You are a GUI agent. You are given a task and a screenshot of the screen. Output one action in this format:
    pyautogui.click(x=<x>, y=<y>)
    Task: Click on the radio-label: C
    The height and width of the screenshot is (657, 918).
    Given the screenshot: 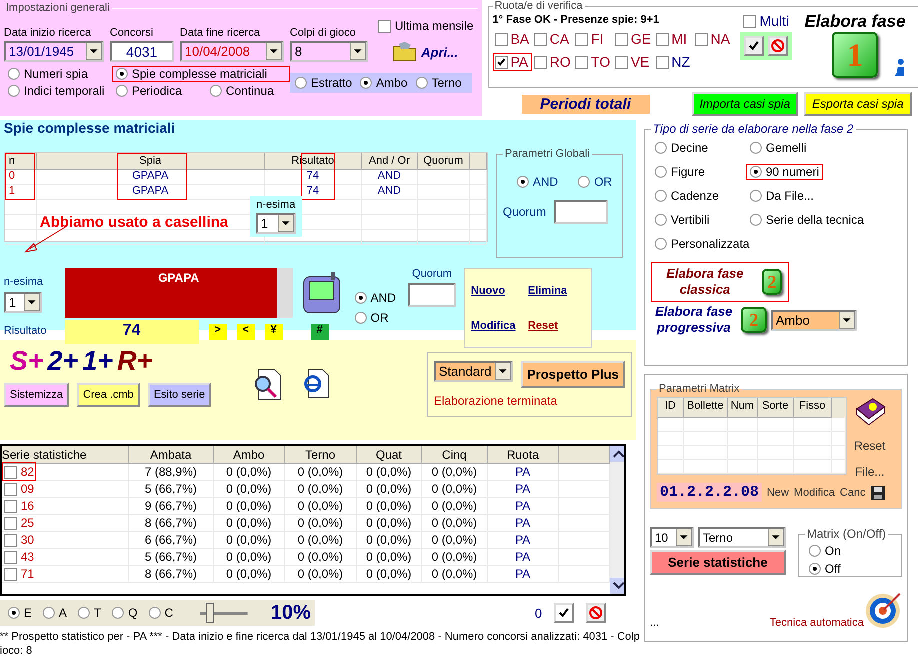 What is the action you would take?
    pyautogui.click(x=169, y=613)
    